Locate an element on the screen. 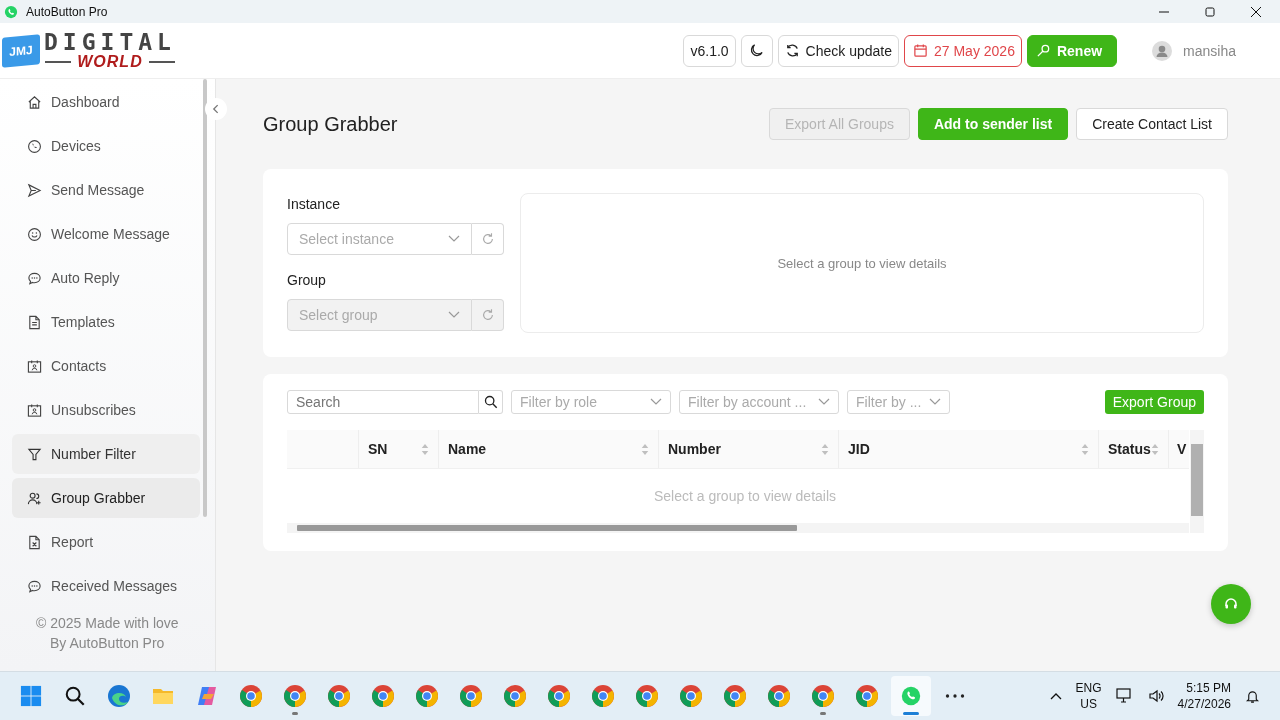 This screenshot has width=1280, height=720. column-header: Status is located at coordinates (1129, 449).